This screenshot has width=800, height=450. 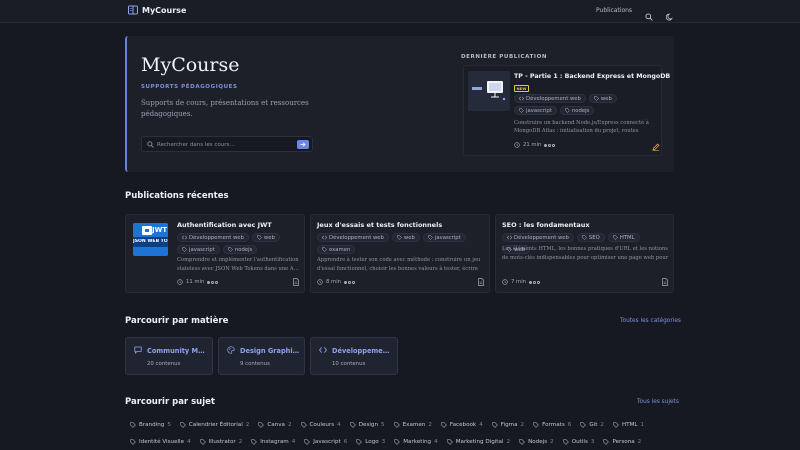 What do you see at coordinates (590, 237) in the screenshot?
I see `tag-seo: SEO` at bounding box center [590, 237].